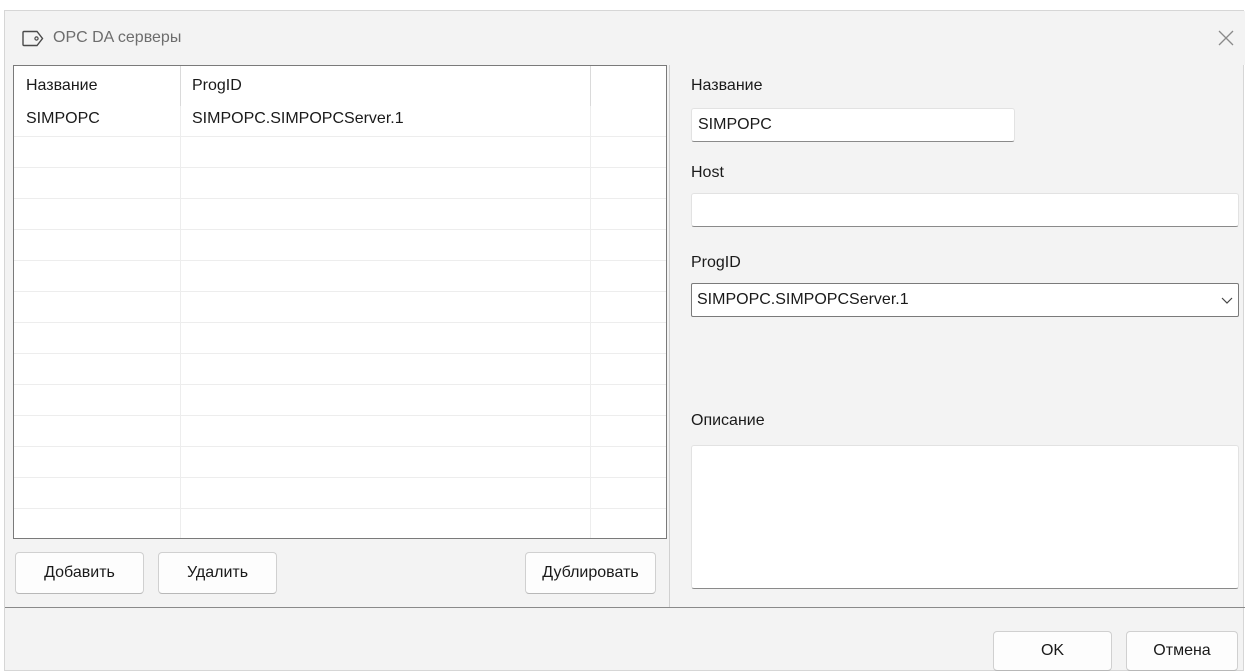  What do you see at coordinates (63, 118) in the screenshot?
I see `cell-name: SIMPOPC` at bounding box center [63, 118].